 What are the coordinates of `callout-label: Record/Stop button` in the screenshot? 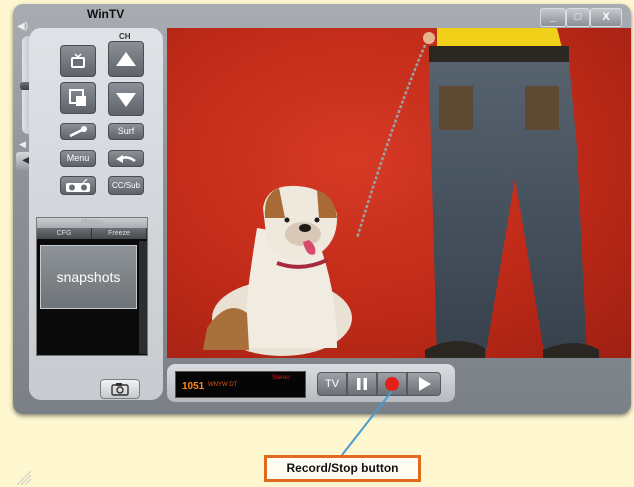 It's located at (342, 468).